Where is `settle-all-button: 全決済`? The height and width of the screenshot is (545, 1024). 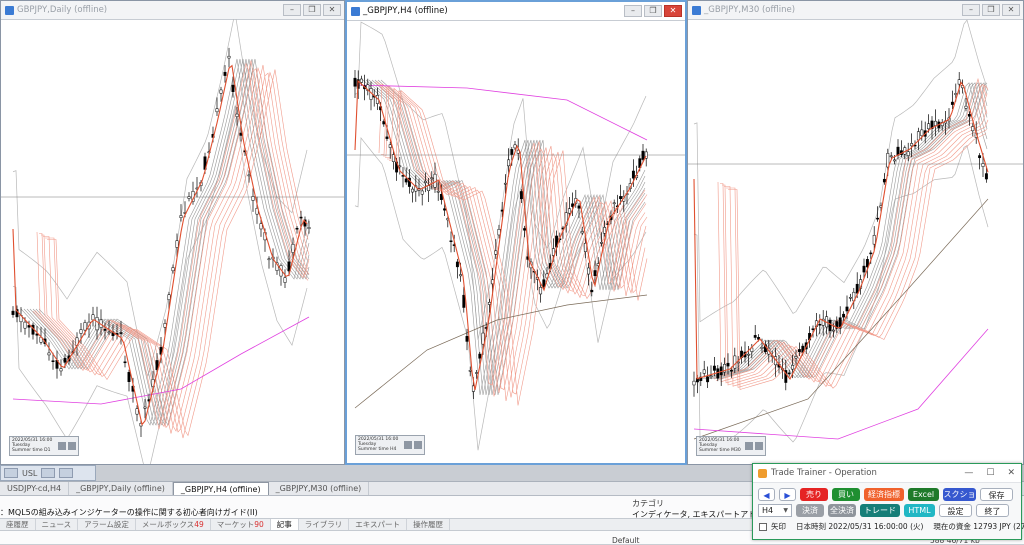 settle-all-button: 全決済 is located at coordinates (842, 510).